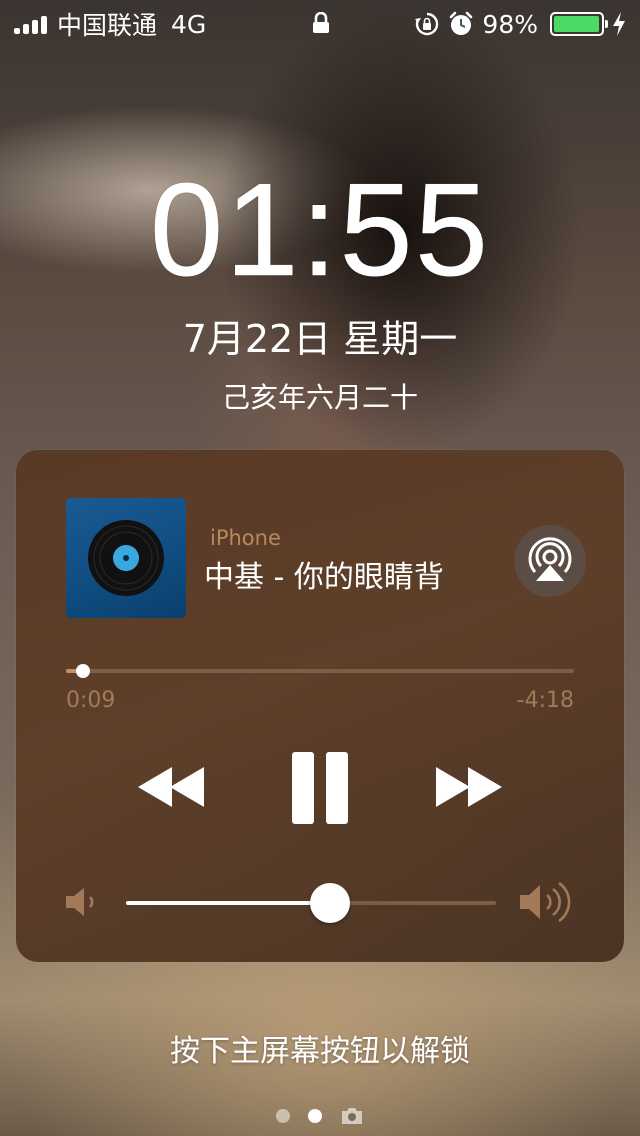 Image resolution: width=640 pixels, height=1136 pixels. What do you see at coordinates (320, 788) in the screenshot?
I see `pause-button` at bounding box center [320, 788].